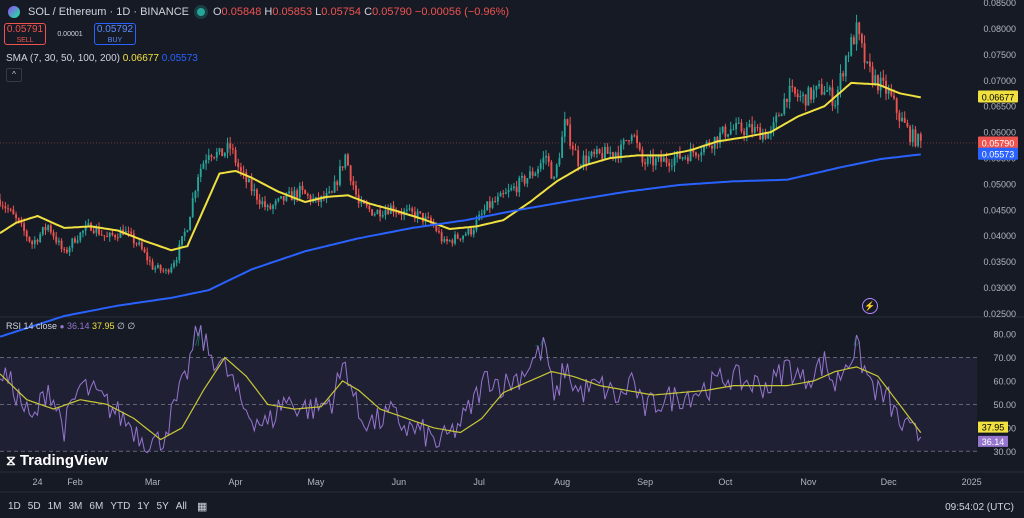 The width and height of the screenshot is (1024, 518). I want to click on sell-button: 0.05791 SELL, so click(25, 34).